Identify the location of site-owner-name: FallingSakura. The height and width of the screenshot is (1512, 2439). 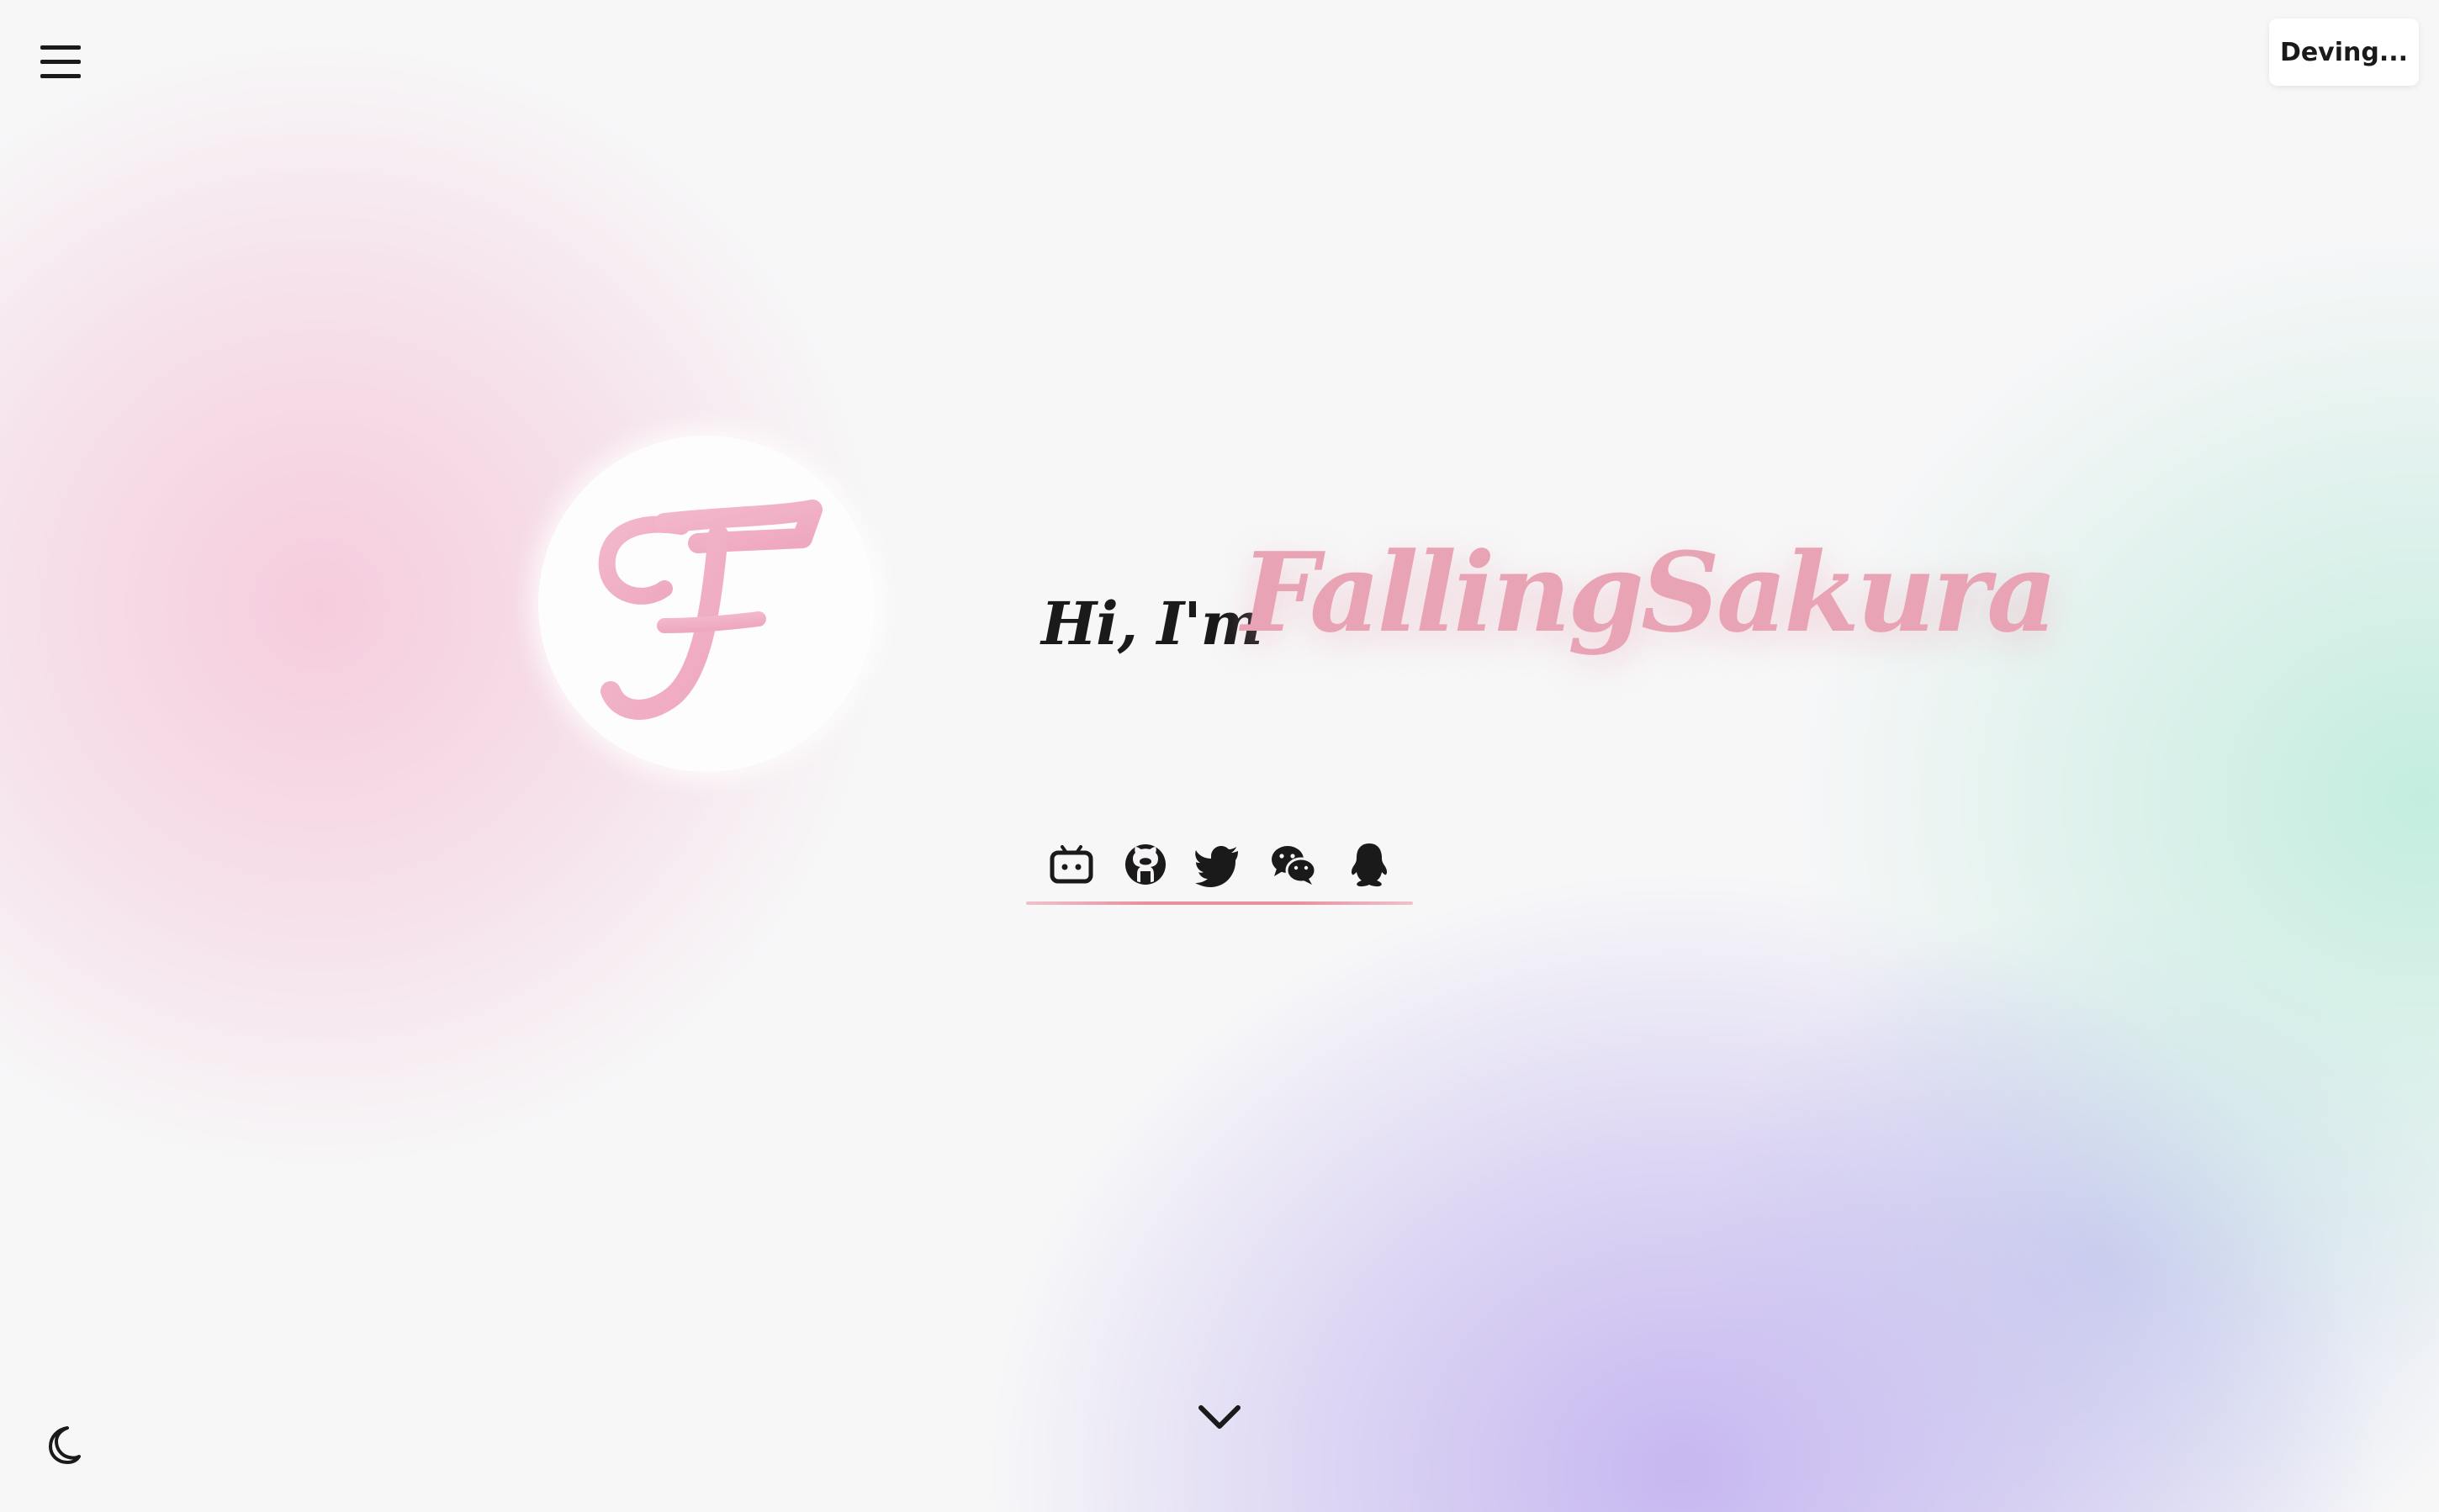
(1649, 592).